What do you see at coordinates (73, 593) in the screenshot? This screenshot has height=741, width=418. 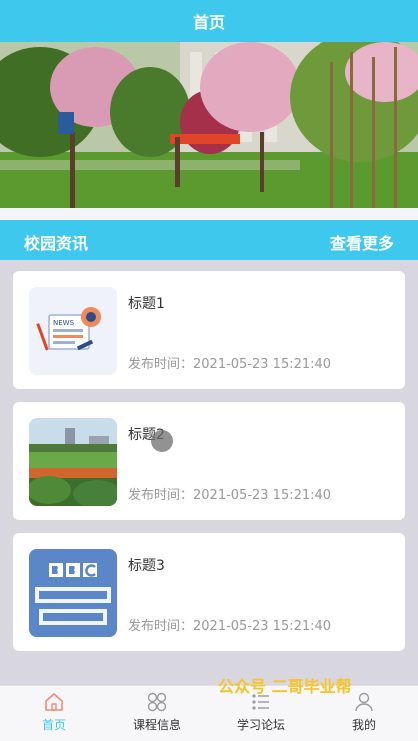 I see `bbc-world-news-logo` at bounding box center [73, 593].